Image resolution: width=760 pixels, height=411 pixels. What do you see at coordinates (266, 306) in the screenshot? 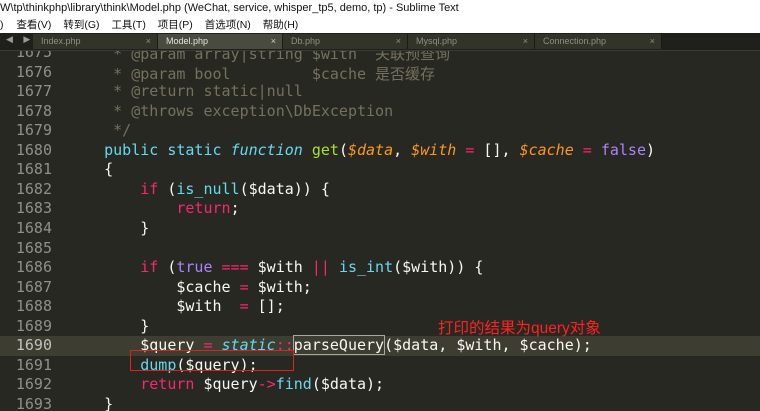
I see `code-token: [];` at bounding box center [266, 306].